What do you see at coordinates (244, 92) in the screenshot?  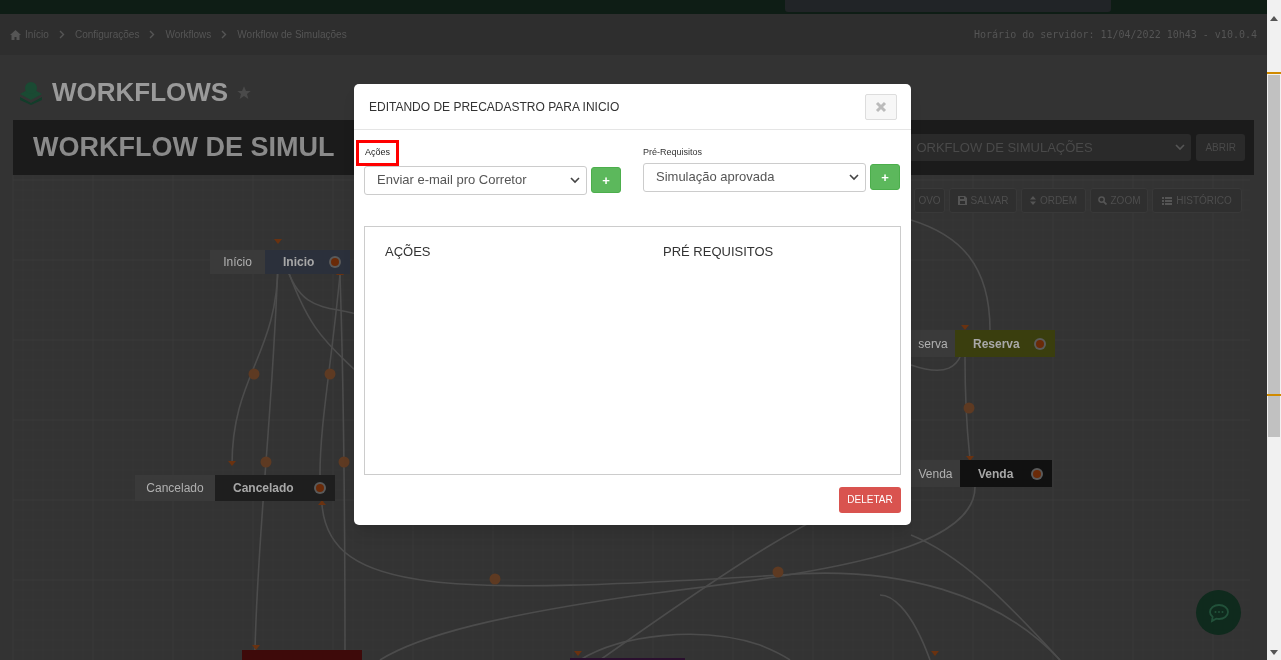 I see `star-icon` at bounding box center [244, 92].